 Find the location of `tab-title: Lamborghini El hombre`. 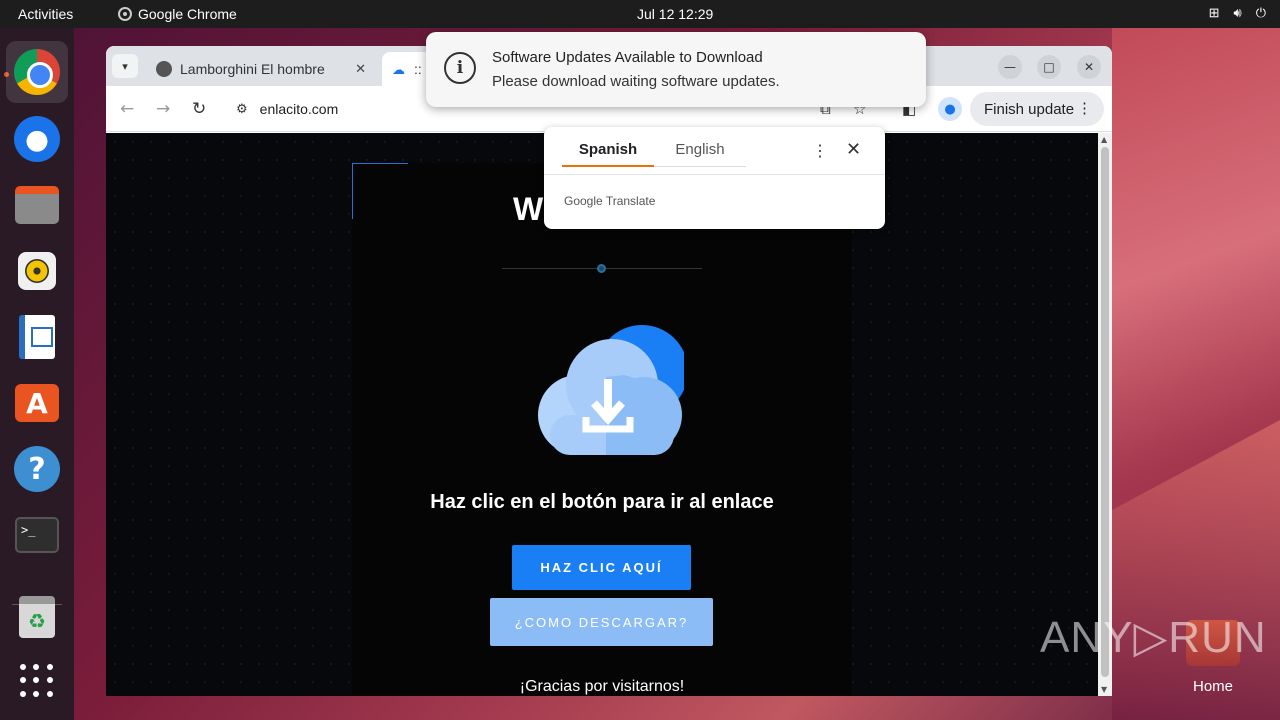

tab-title: Lamborghini El hombre is located at coordinates (252, 69).